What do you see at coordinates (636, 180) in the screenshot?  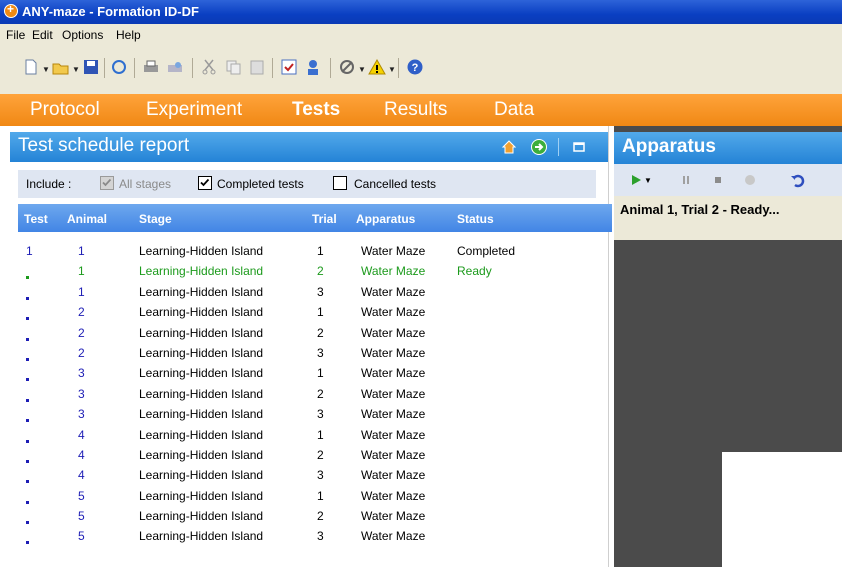 I see `play-icon` at bounding box center [636, 180].